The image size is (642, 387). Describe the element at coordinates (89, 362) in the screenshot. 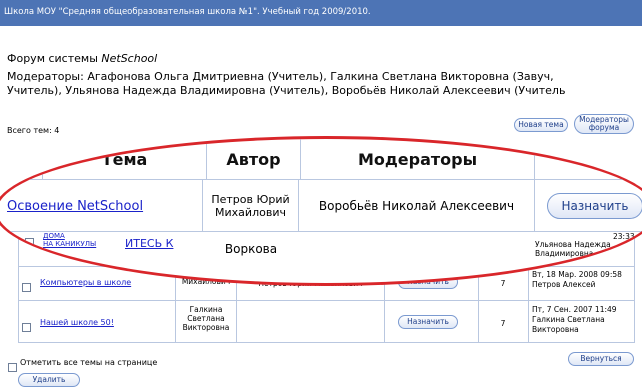

I see `mark-all-label: Отметить все темы на странице` at that location.